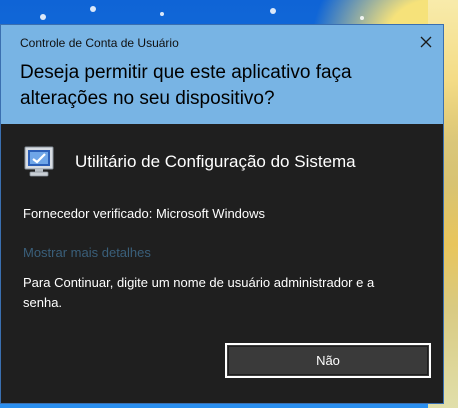  I want to click on dialog-caption: Controle de Conta de Usuário, so click(99, 43).